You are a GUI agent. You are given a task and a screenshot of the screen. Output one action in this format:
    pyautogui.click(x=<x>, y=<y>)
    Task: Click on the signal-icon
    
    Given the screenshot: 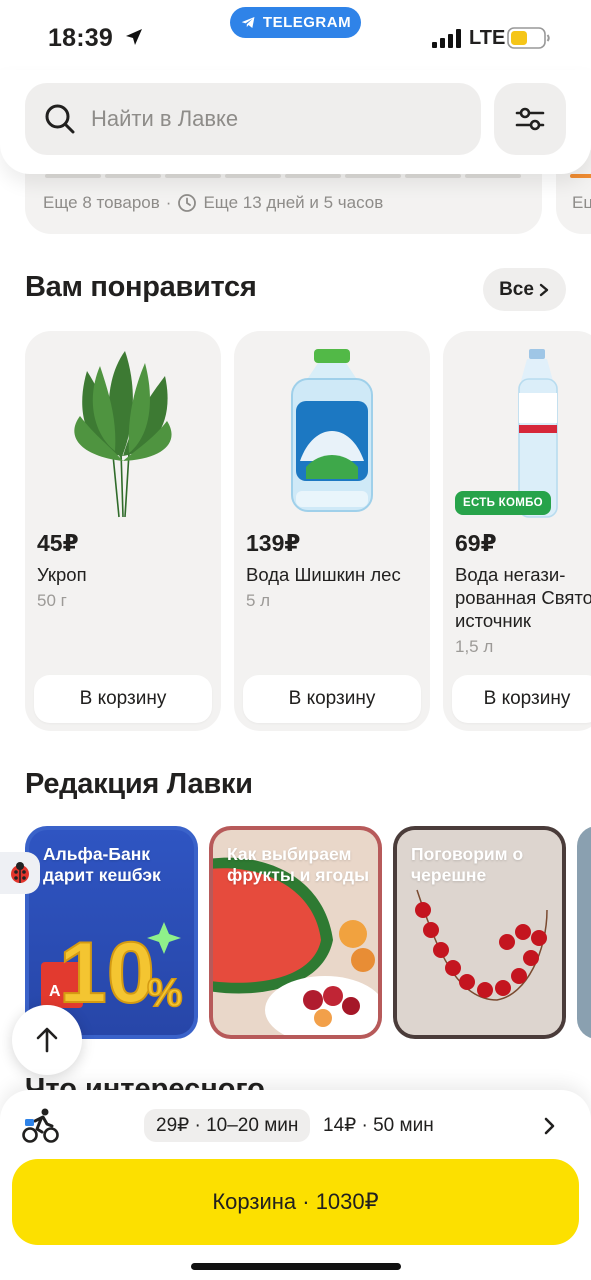 What is the action you would take?
    pyautogui.click(x=446, y=38)
    